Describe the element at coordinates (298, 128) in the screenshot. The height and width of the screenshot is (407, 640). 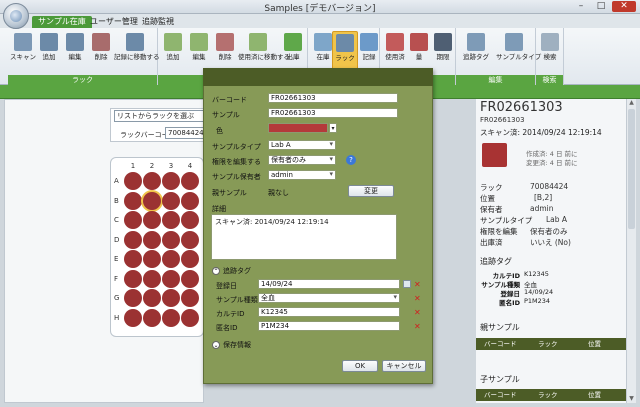
I see `color-picker` at that location.